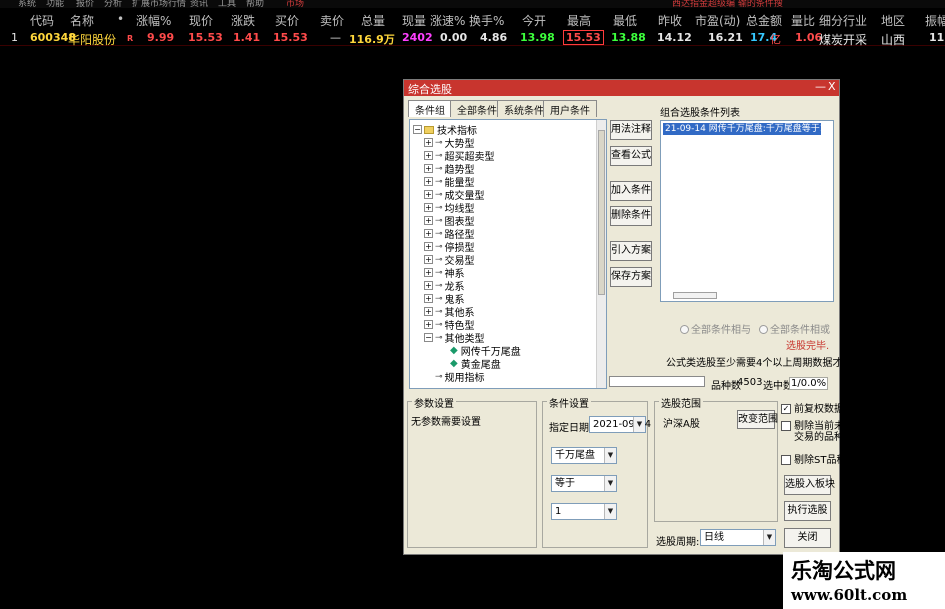  What do you see at coordinates (721, 330) in the screenshot?
I see `radio-all-and-label: 全部条件相与` at bounding box center [721, 330].